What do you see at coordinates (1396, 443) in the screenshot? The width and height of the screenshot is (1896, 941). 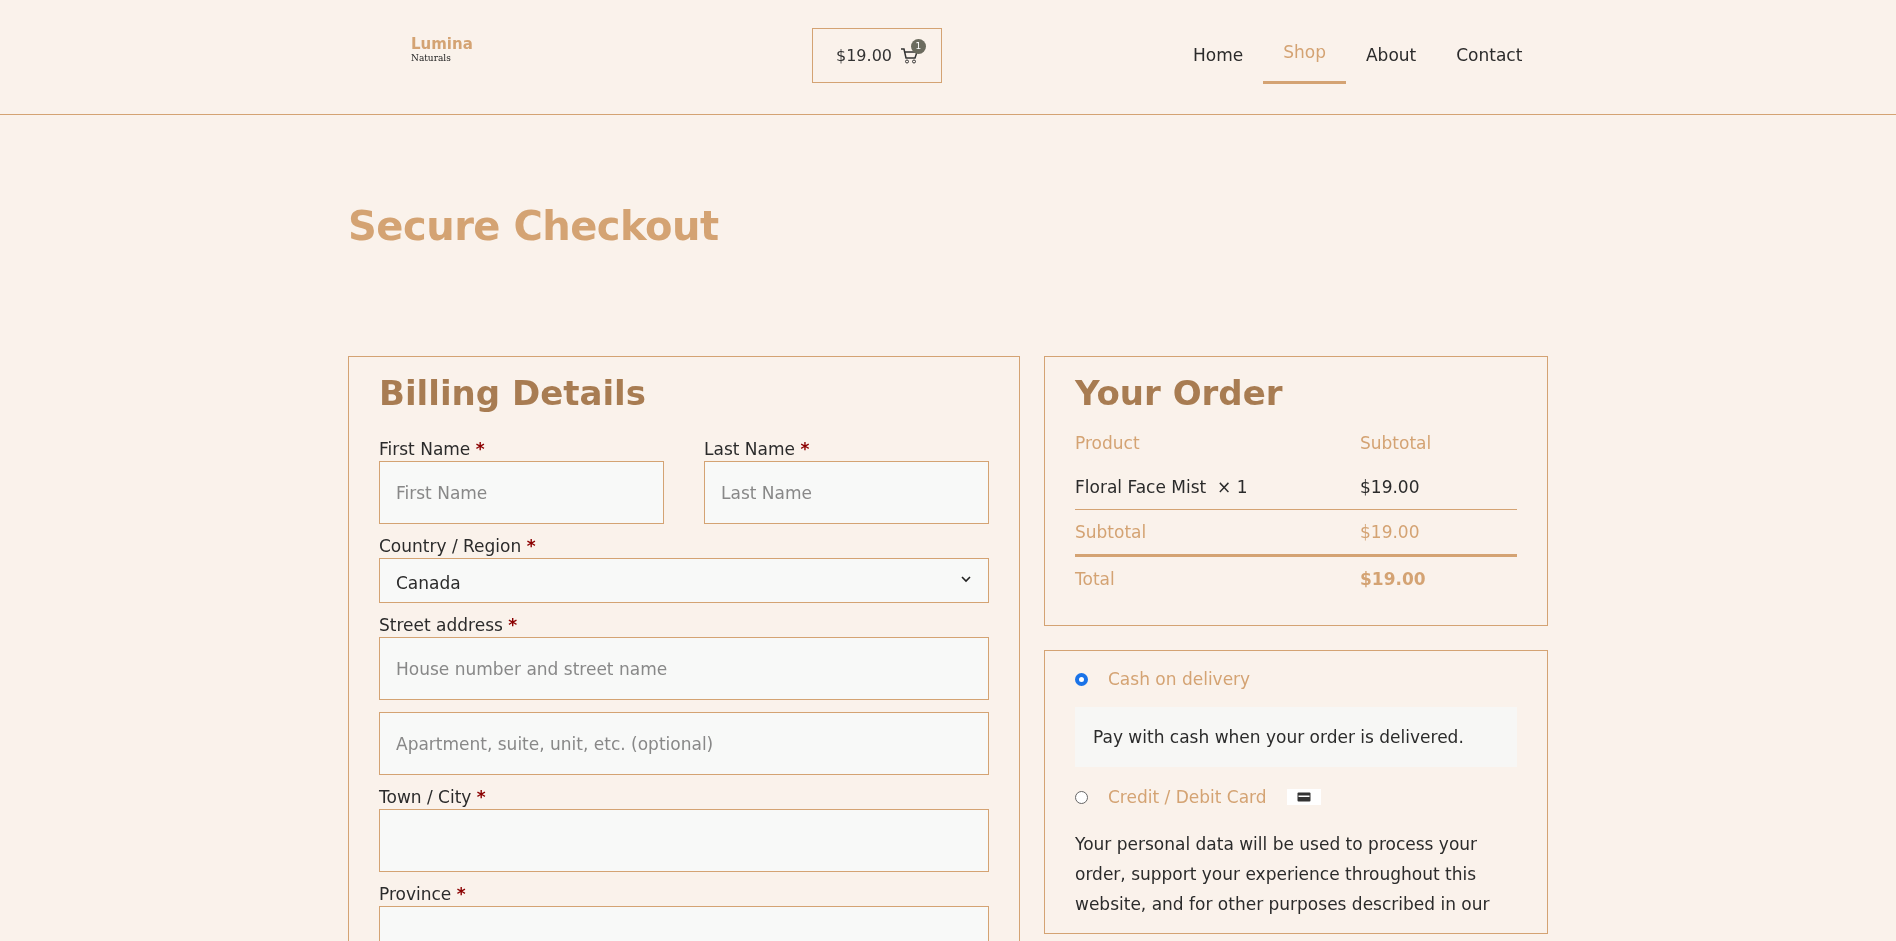 I see `column-header: Subtotal` at bounding box center [1396, 443].